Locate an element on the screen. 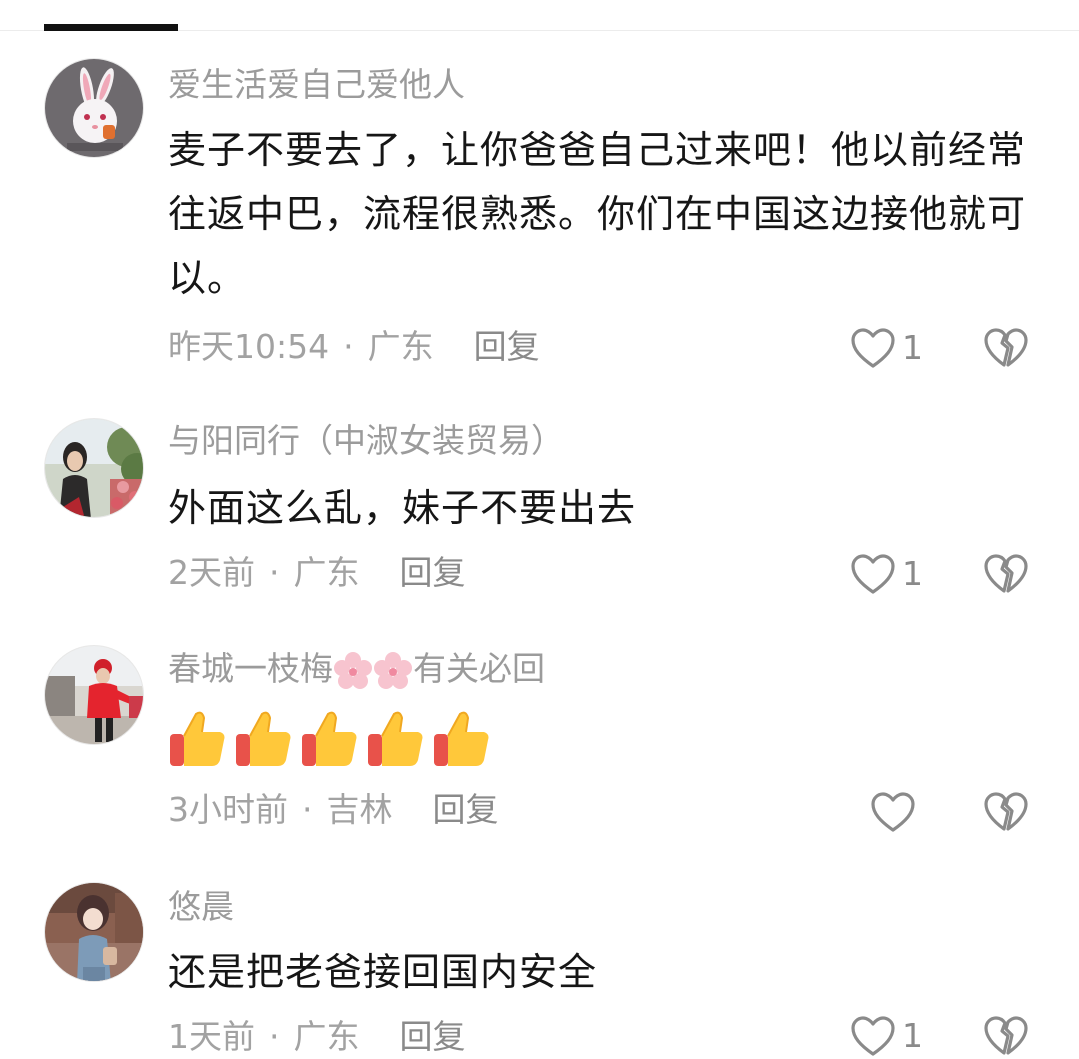 The image size is (1079, 1059). comment-location: 吉林 is located at coordinates (359, 809).